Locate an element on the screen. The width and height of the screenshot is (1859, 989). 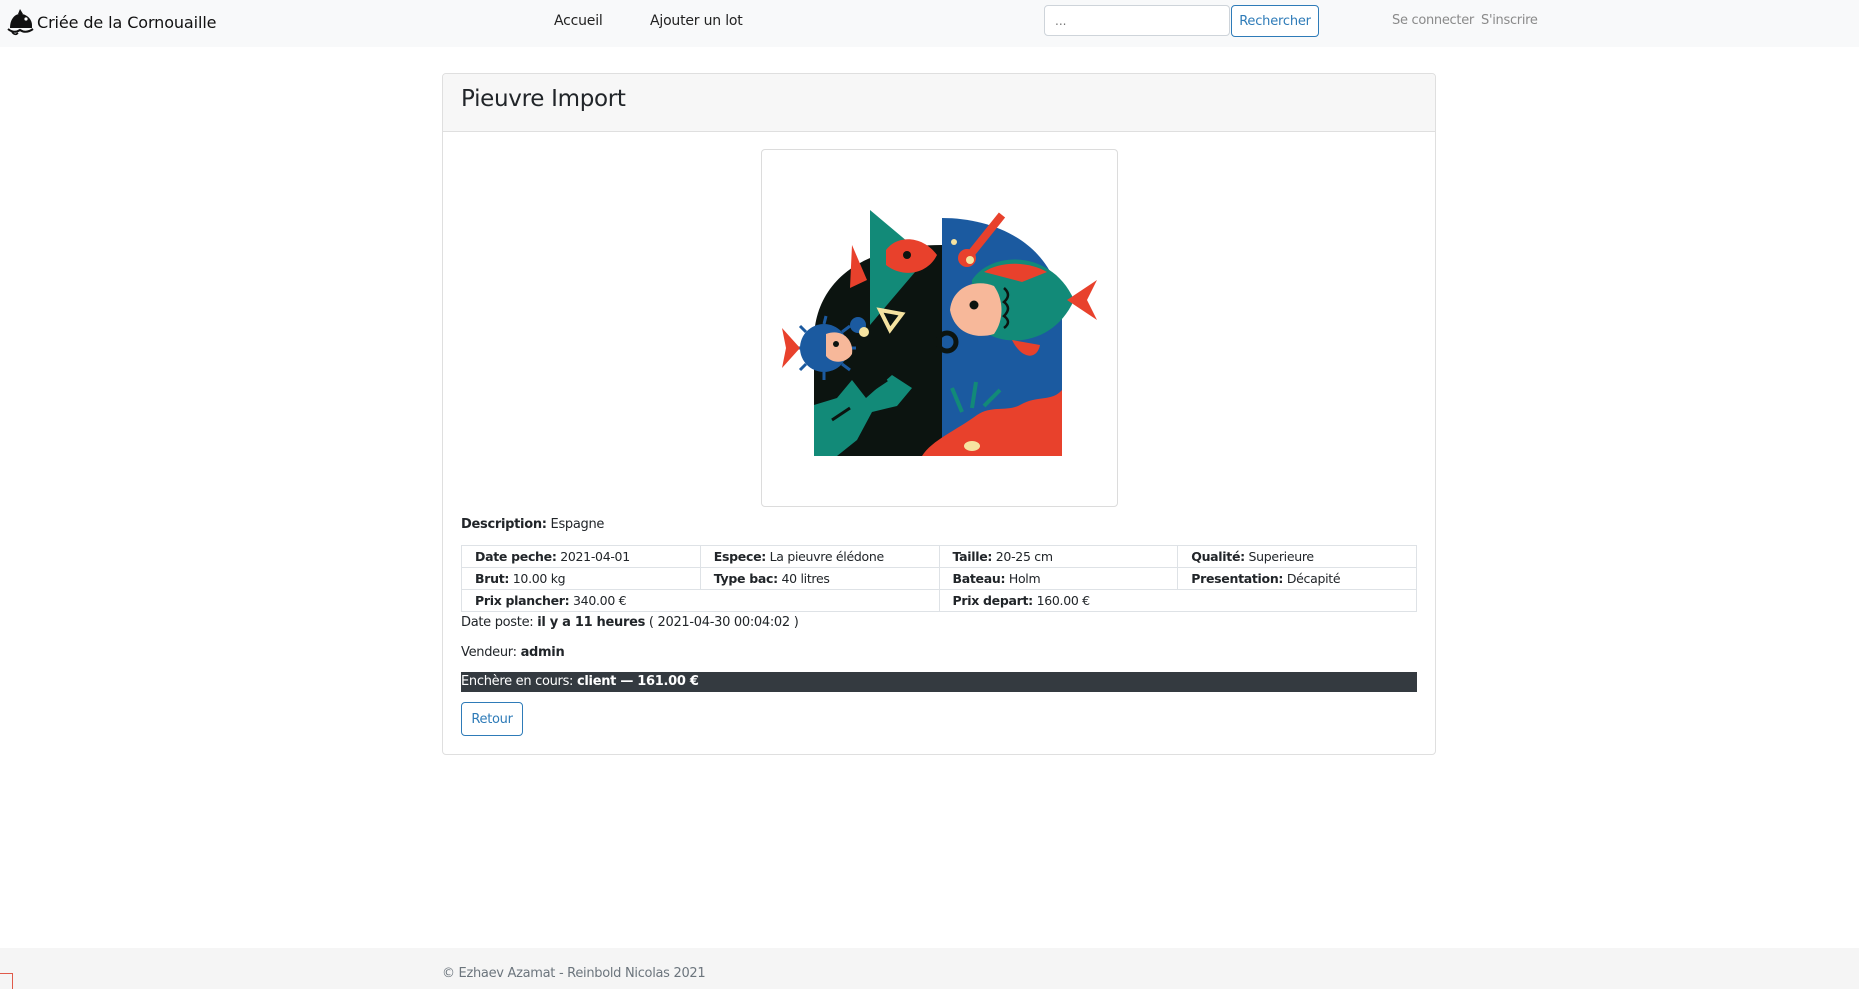
underwater-fish-illustration is located at coordinates (939, 333).